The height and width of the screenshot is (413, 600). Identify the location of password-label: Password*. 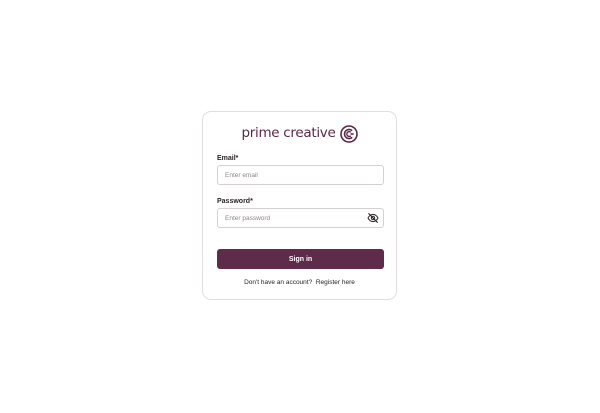
(235, 201).